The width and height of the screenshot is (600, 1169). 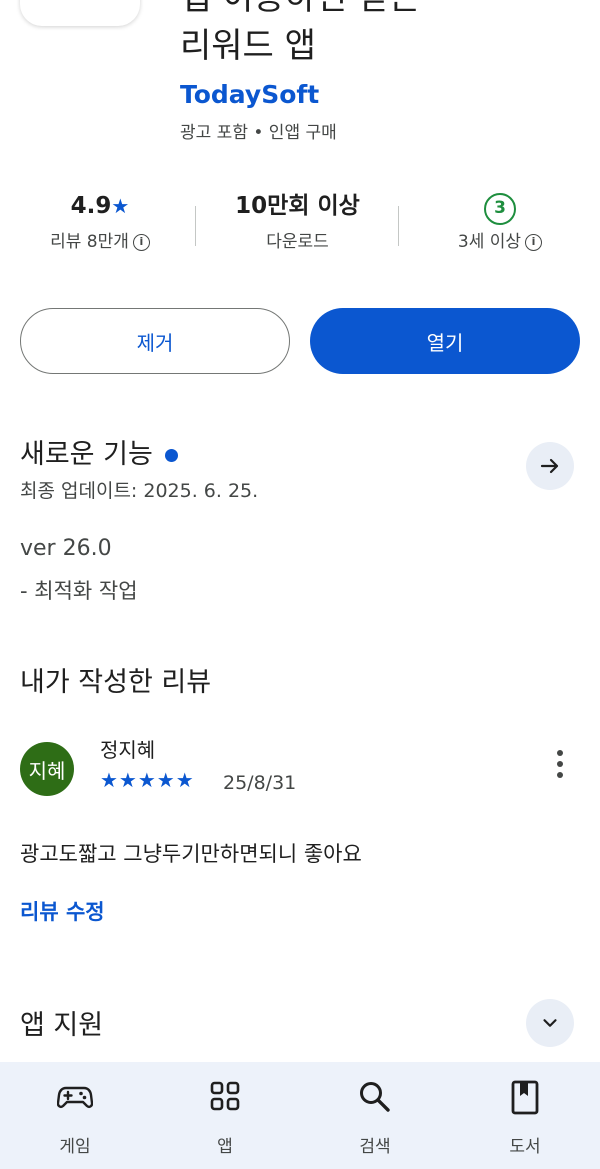 I want to click on avatar: 지혜, so click(x=47, y=769).